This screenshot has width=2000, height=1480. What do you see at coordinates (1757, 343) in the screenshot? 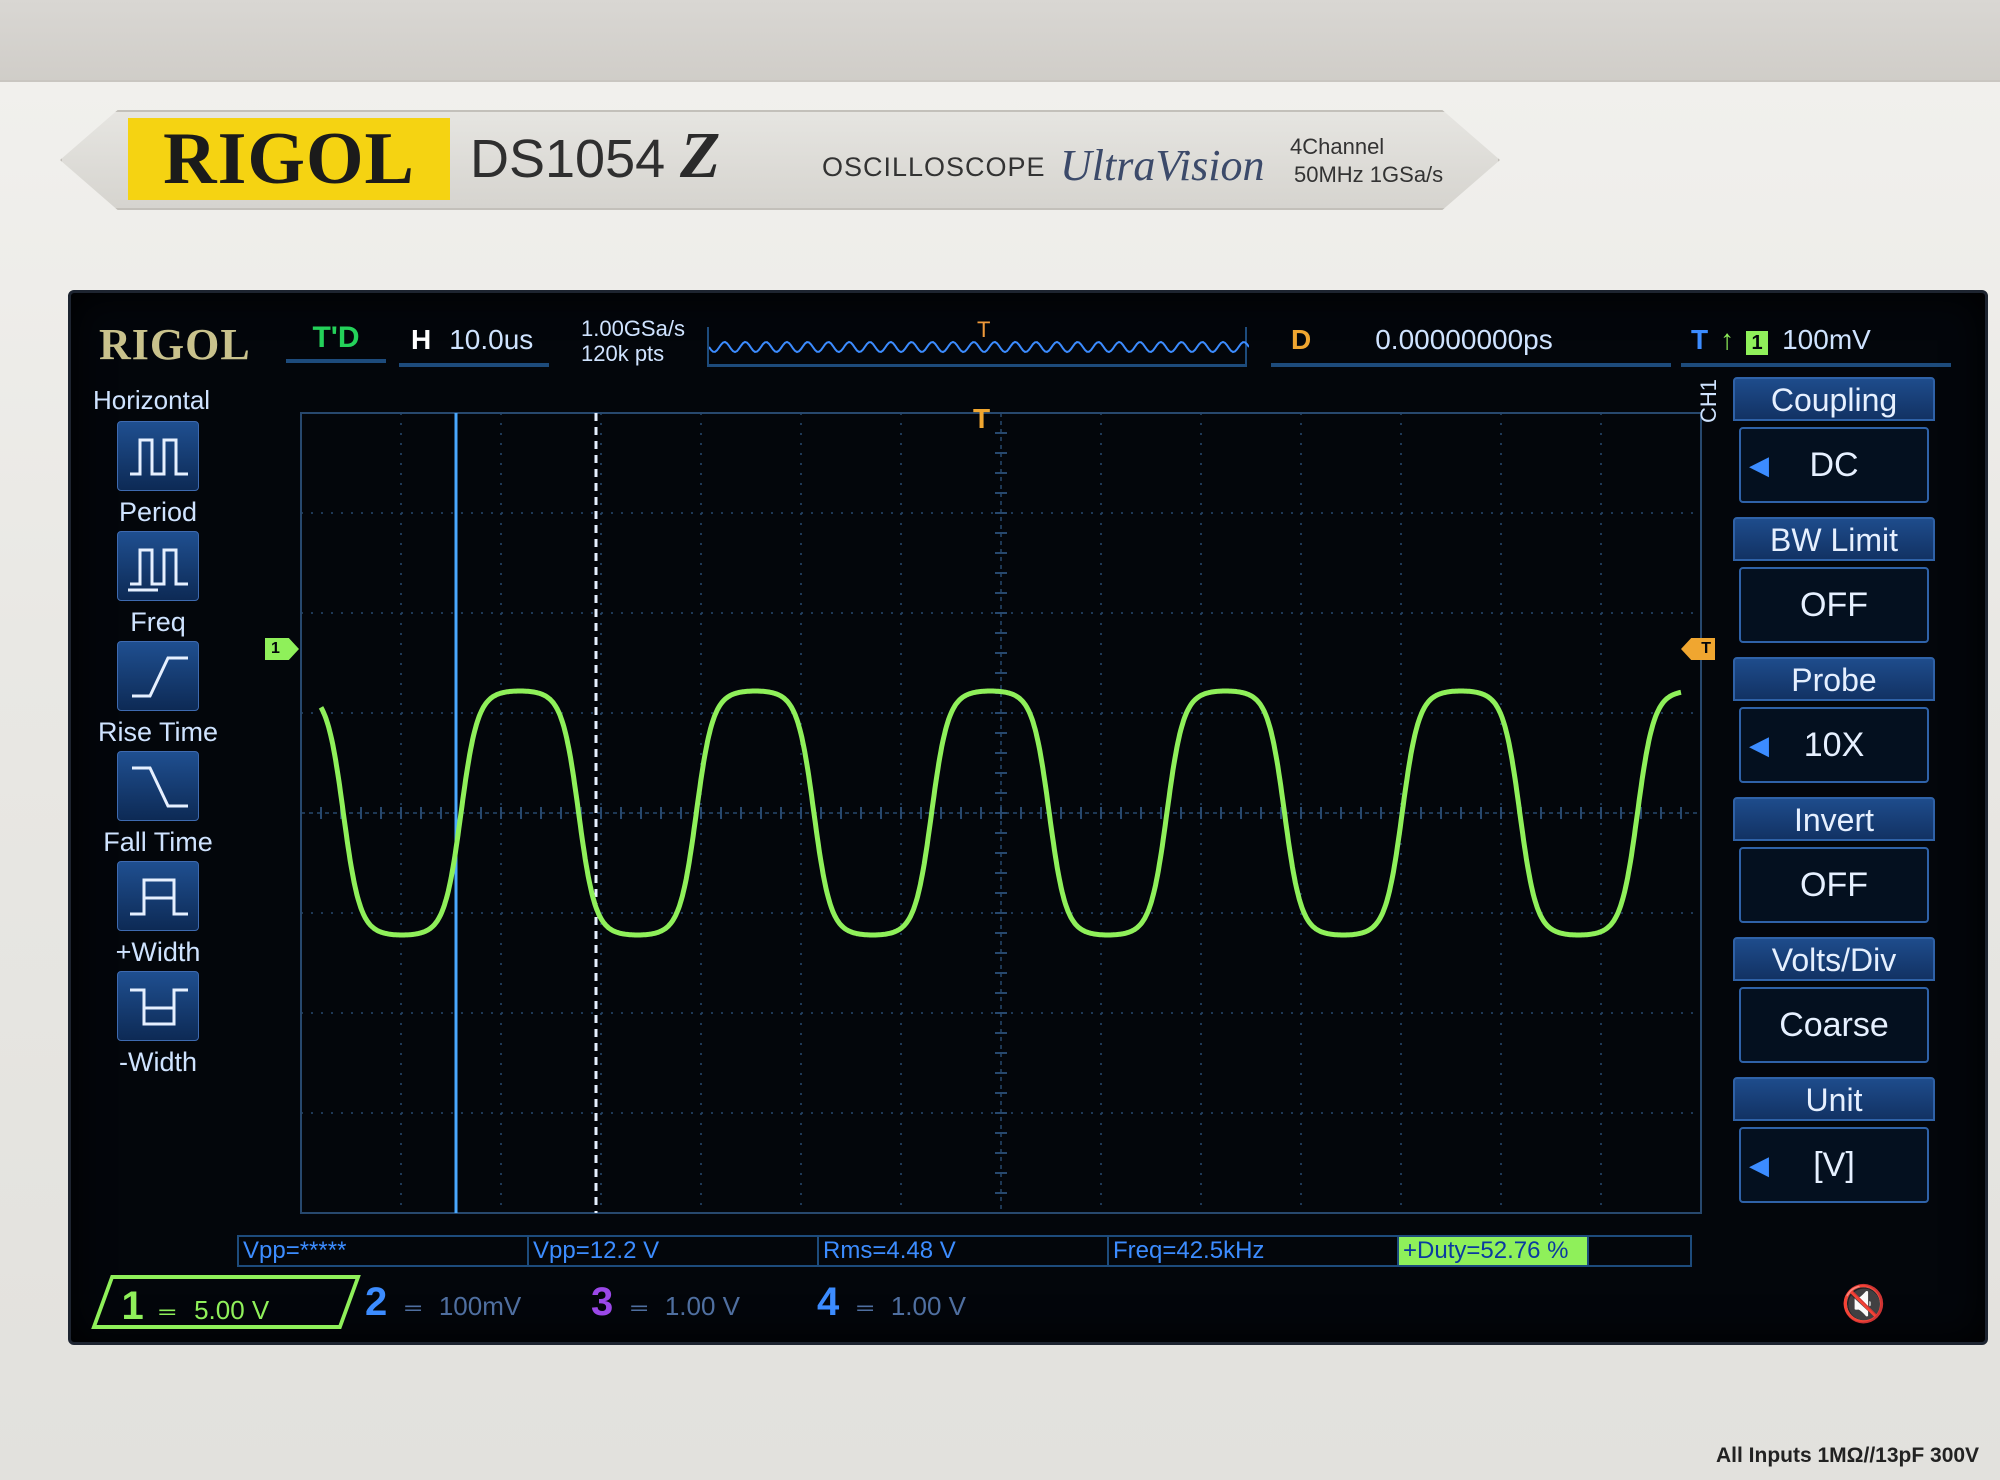
I see `trigger-source: 1` at bounding box center [1757, 343].